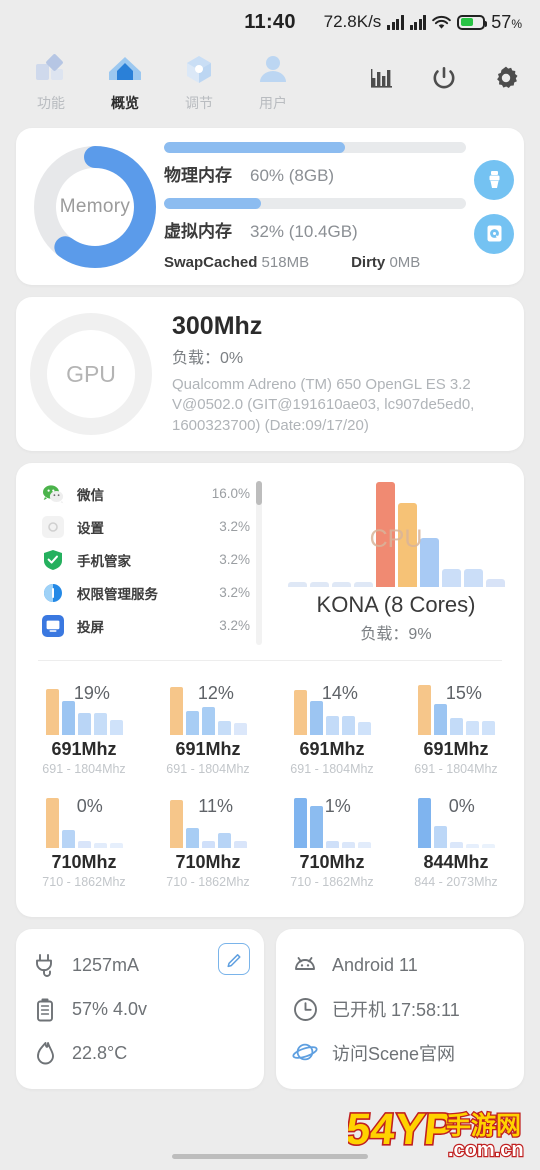 Image resolution: width=540 pixels, height=1170 pixels. I want to click on chart-icon, so click(382, 78).